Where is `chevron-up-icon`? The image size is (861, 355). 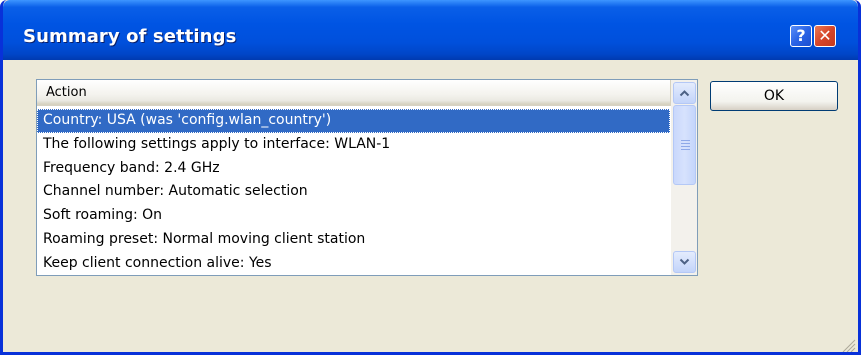 chevron-up-icon is located at coordinates (684, 93).